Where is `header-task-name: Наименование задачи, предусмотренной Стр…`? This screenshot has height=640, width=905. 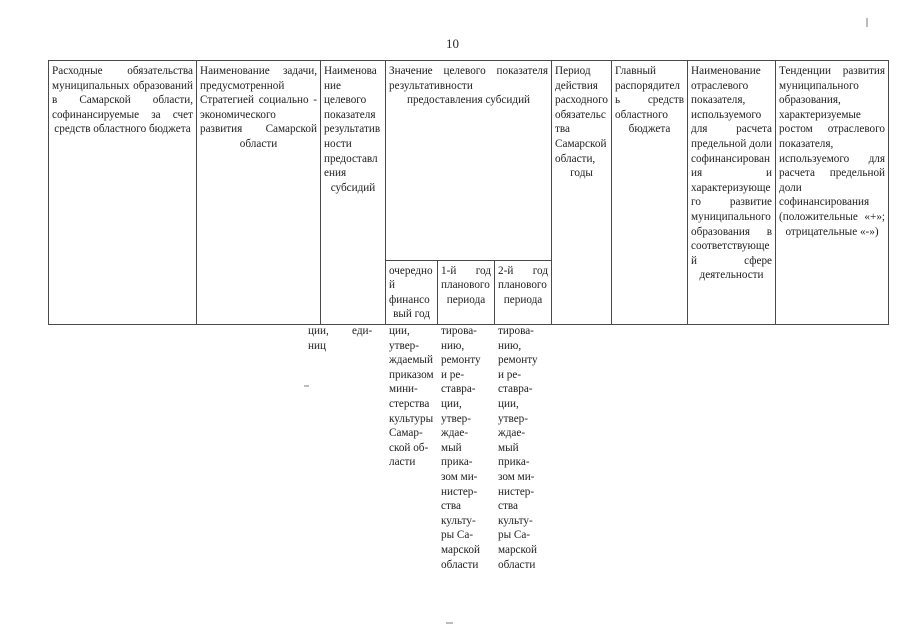
header-task-name: Наименование задачи, предусмотренной Стр… is located at coordinates (258, 192).